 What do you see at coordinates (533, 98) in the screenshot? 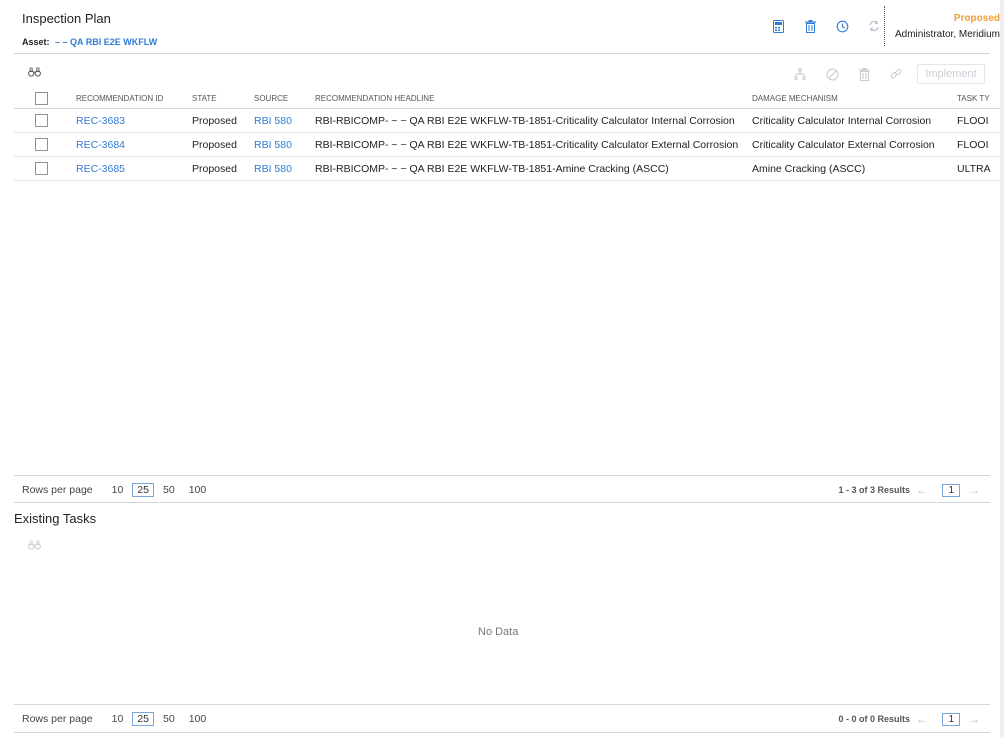
I see `column-header: RECOMMENDATION HEADLINE` at bounding box center [533, 98].